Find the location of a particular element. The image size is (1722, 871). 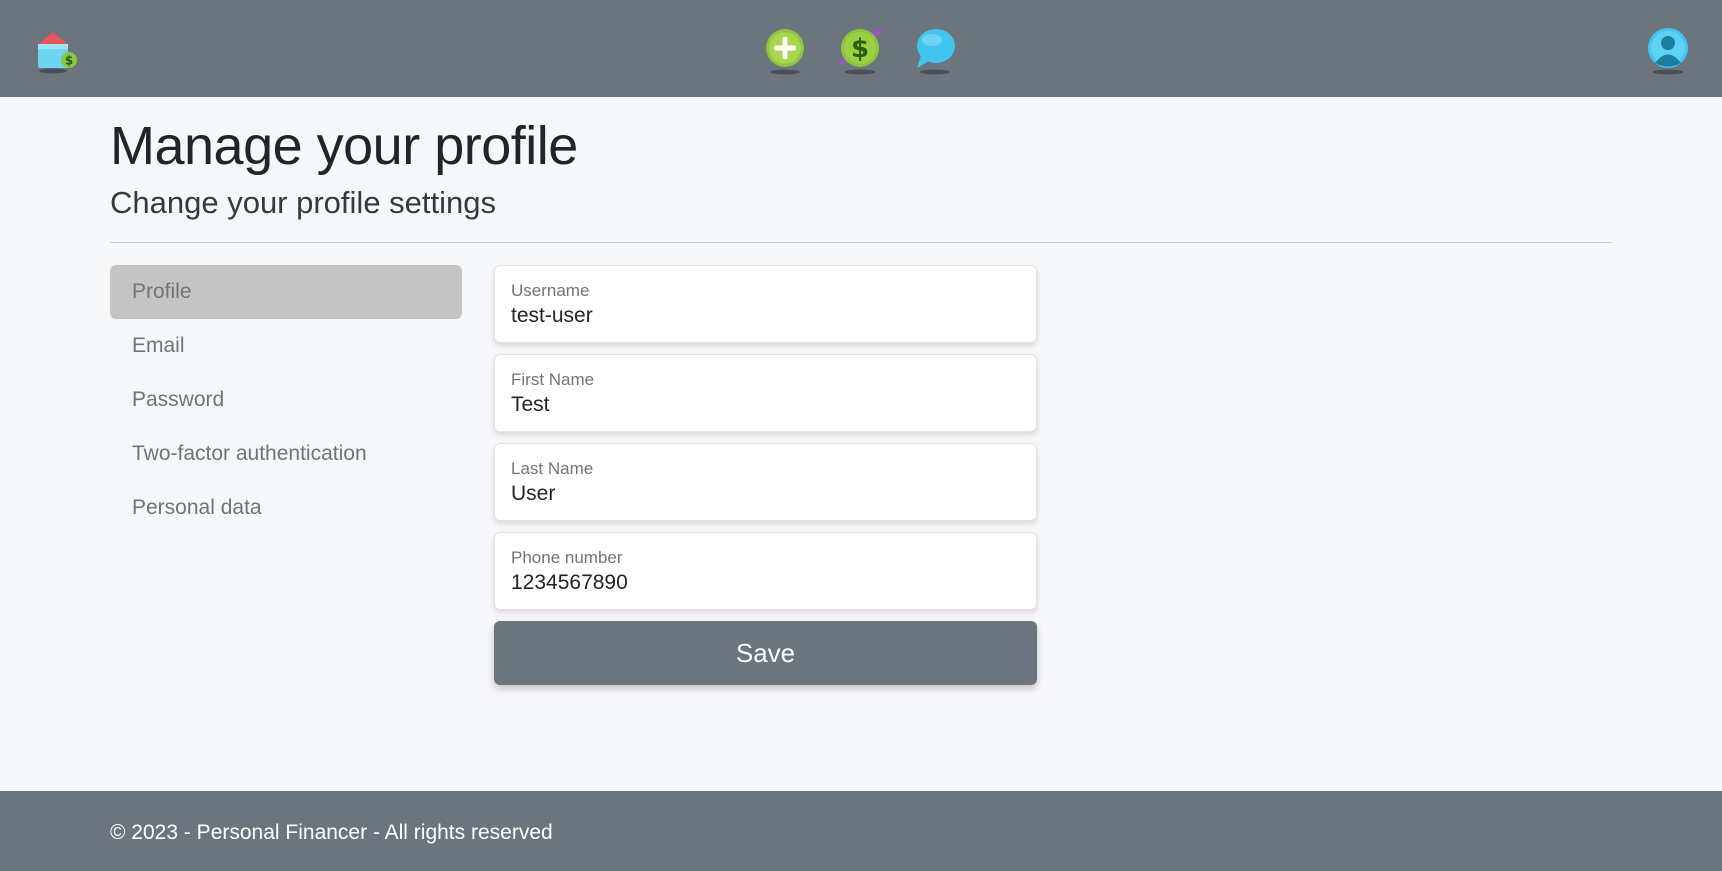

first-name-label: First Name is located at coordinates (553, 379).